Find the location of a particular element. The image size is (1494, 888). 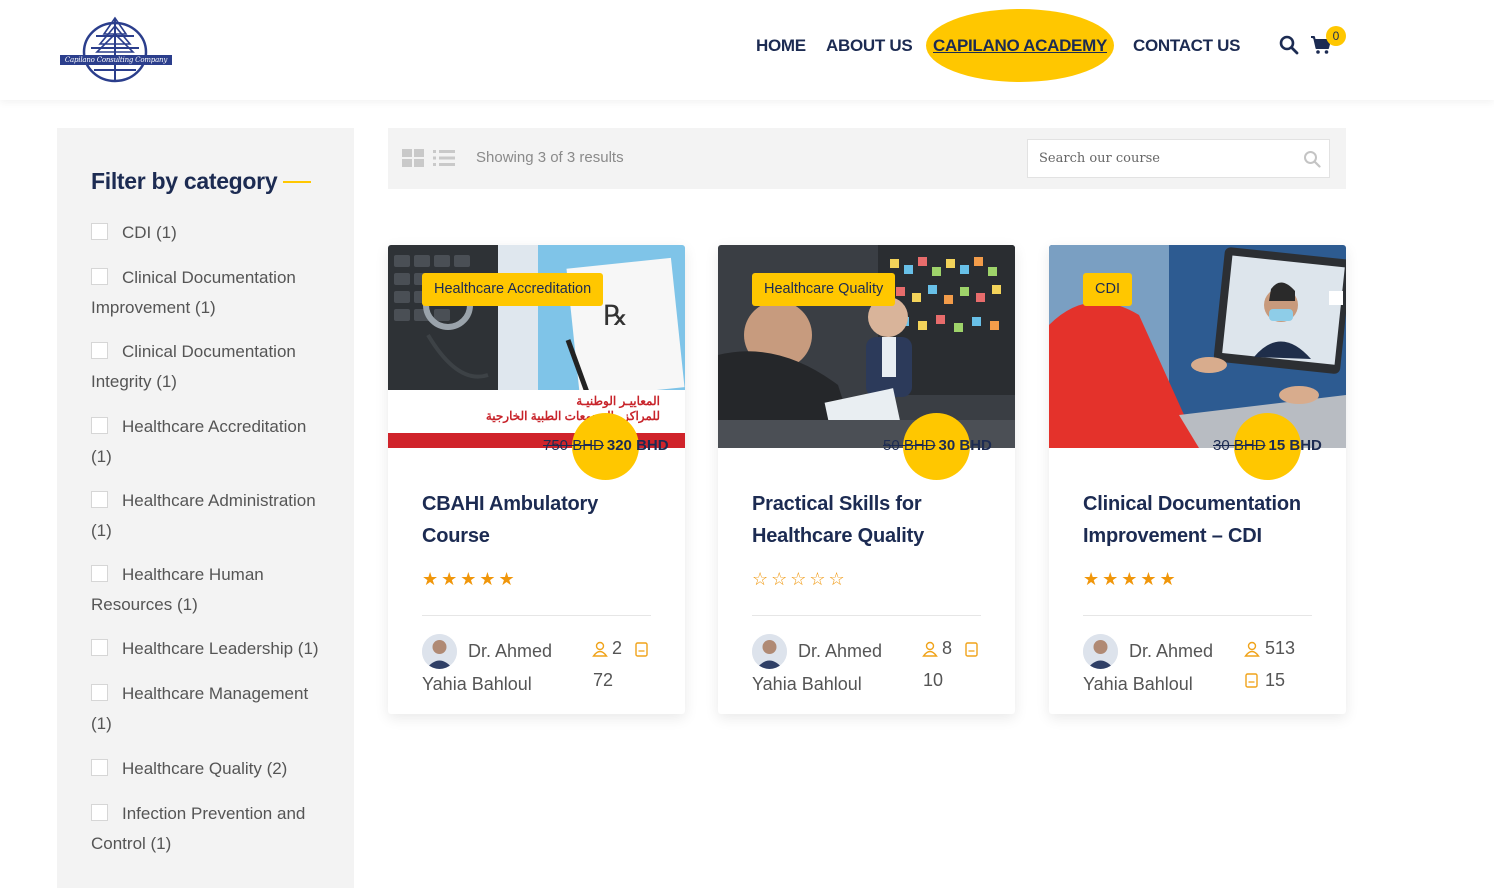

category-label: Healthcare Leadership (1) is located at coordinates (220, 648).